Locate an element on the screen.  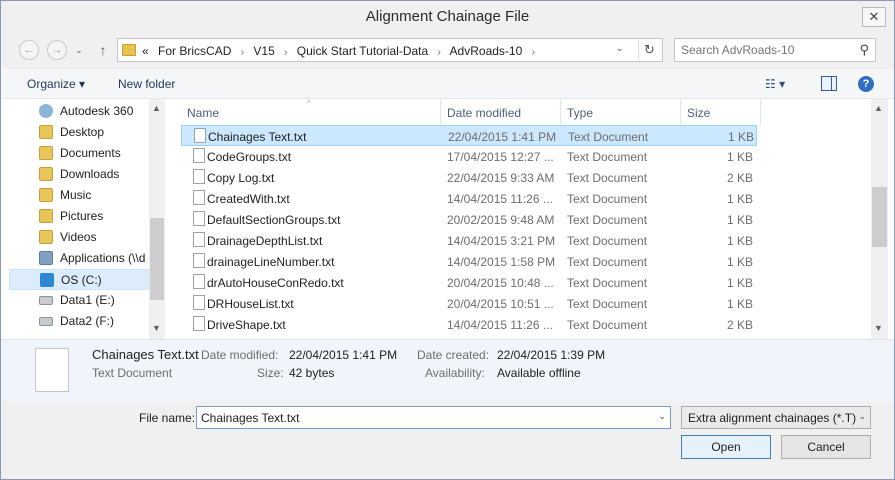
file-list-scrollbar: ▲ ▼ is located at coordinates (879, 219).